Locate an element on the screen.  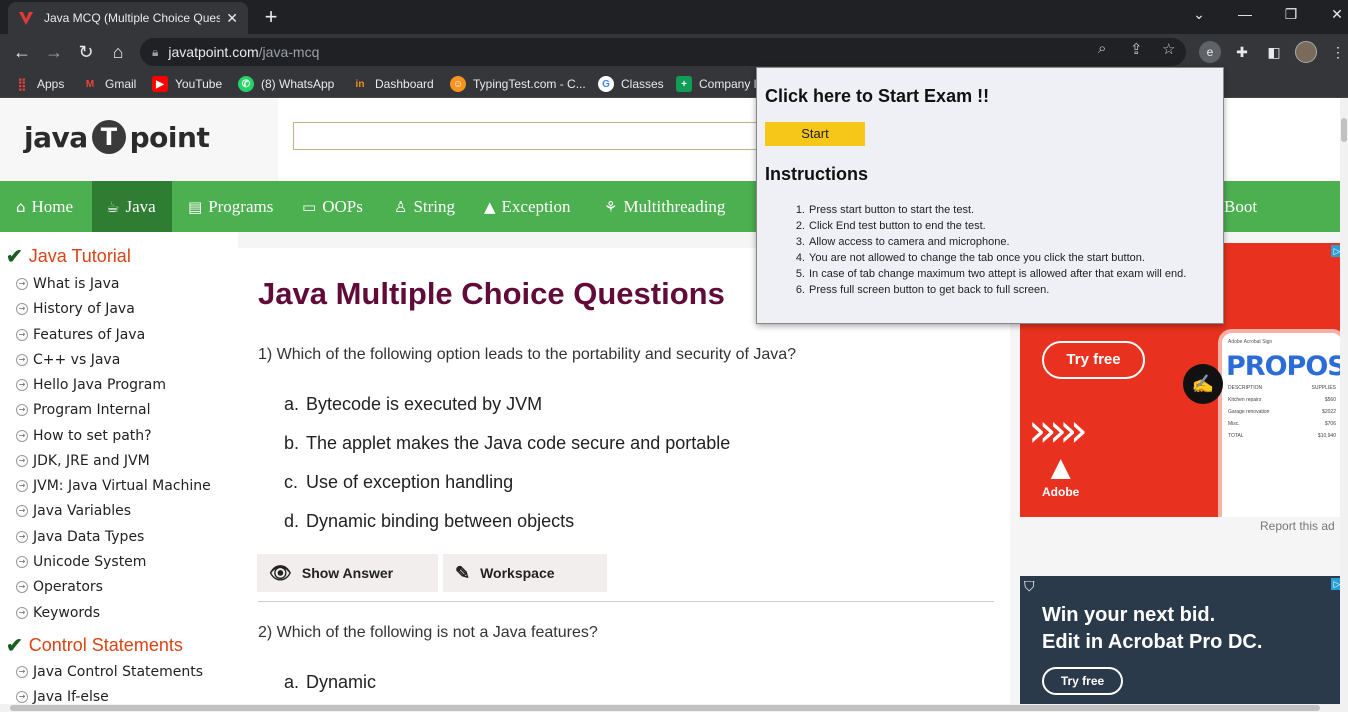
back-icon: ← is located at coordinates (22, 52).